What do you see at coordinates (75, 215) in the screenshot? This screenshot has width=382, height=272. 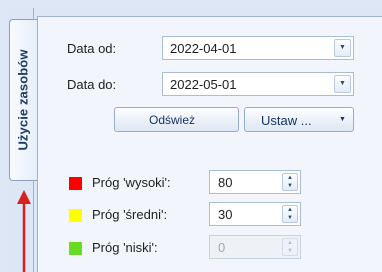 I see `medium-threshold-color-swatch` at bounding box center [75, 215].